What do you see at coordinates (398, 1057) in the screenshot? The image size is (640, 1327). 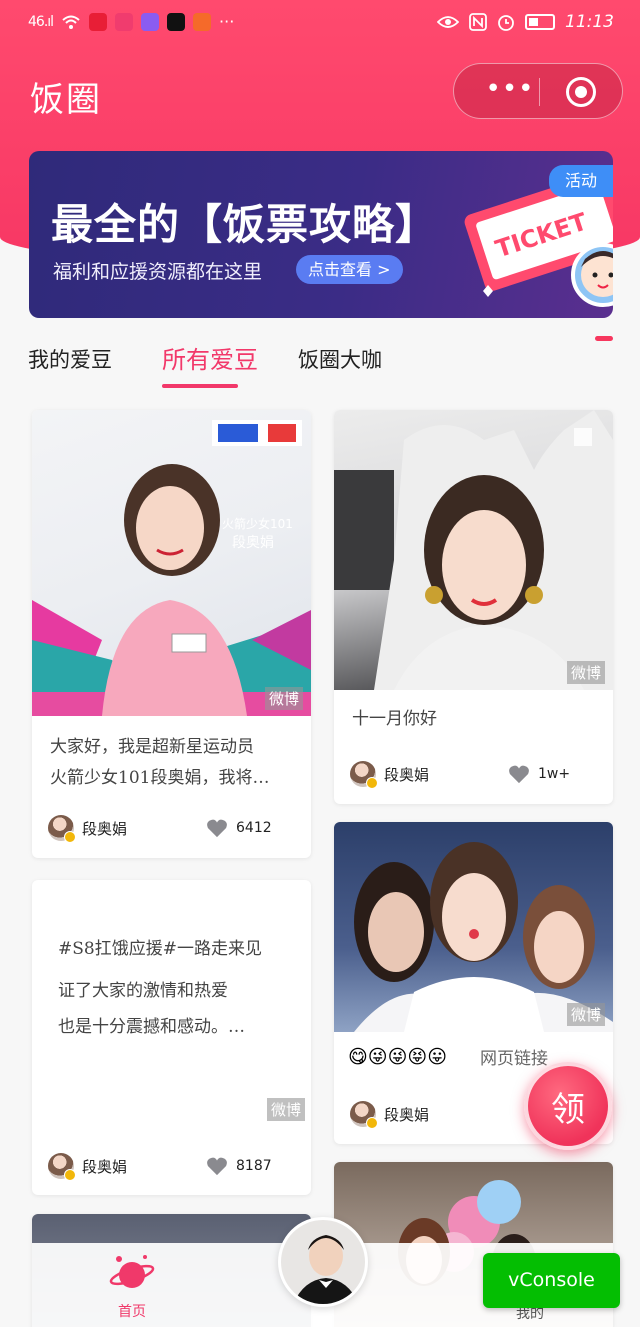 I see `post-emojis: 😋😜😜😝😛` at bounding box center [398, 1057].